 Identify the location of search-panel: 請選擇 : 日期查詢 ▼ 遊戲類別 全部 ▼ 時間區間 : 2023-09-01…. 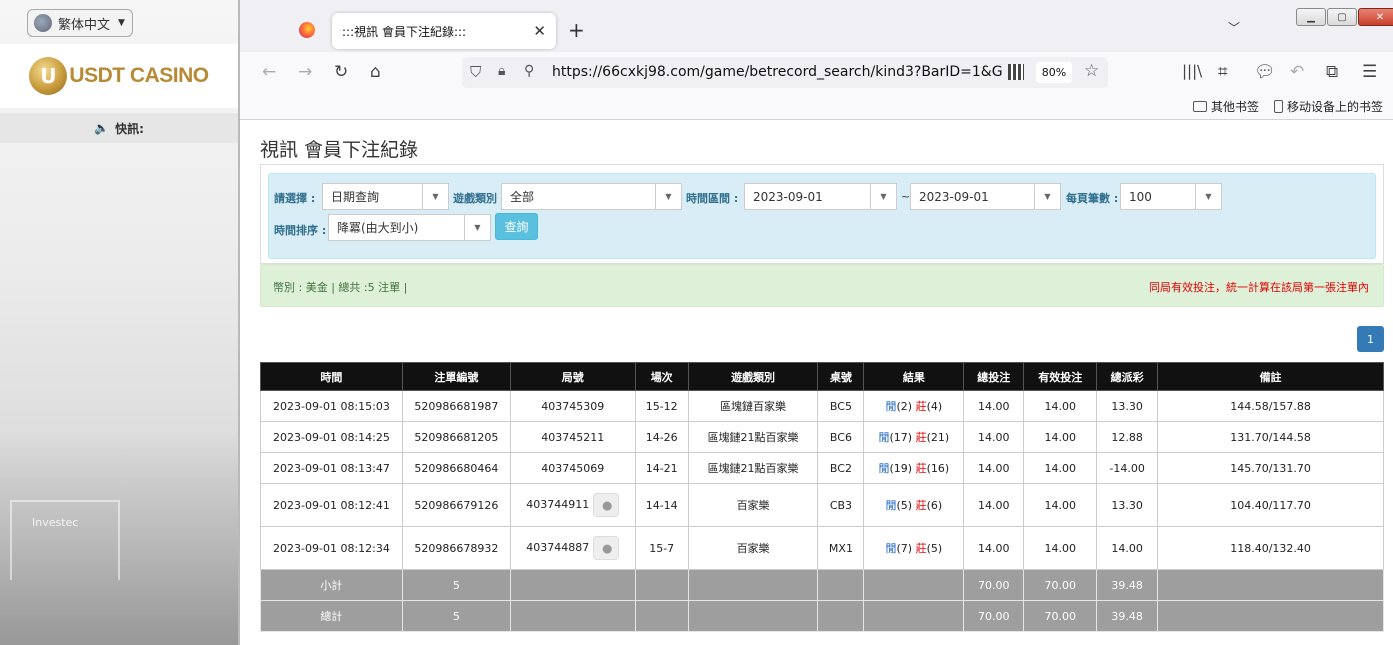
(822, 216).